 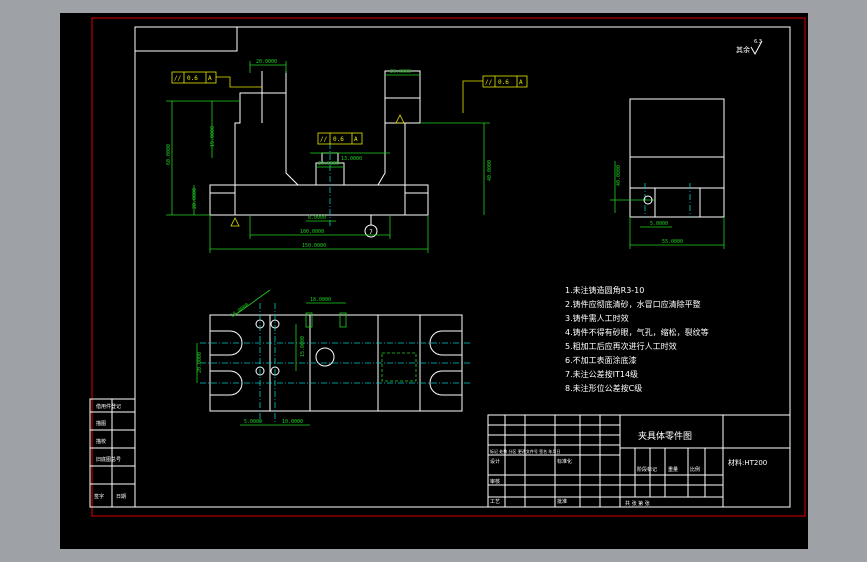 What do you see at coordinates (101, 441) in the screenshot?
I see `strip-label: 描校` at bounding box center [101, 441].